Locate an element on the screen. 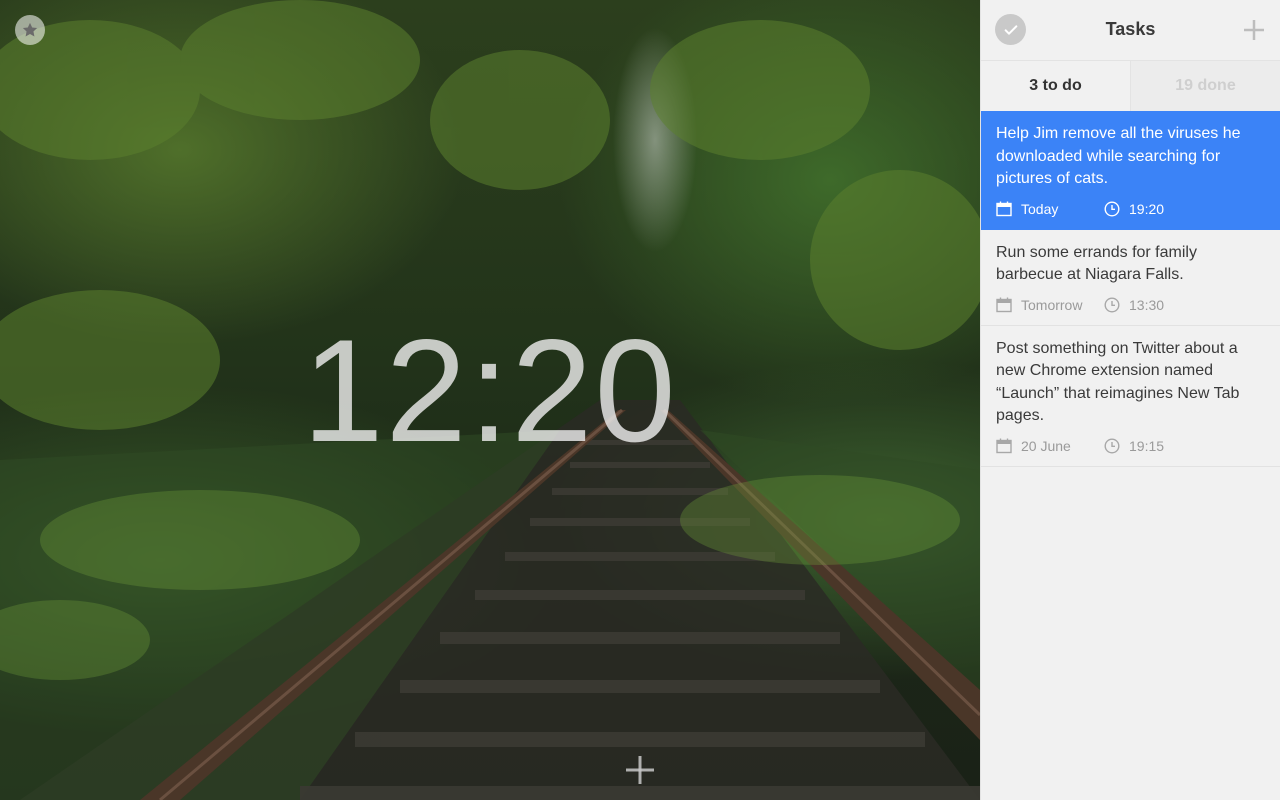 This screenshot has height=800, width=1280. tab-done: 19 done is located at coordinates (1205, 86).